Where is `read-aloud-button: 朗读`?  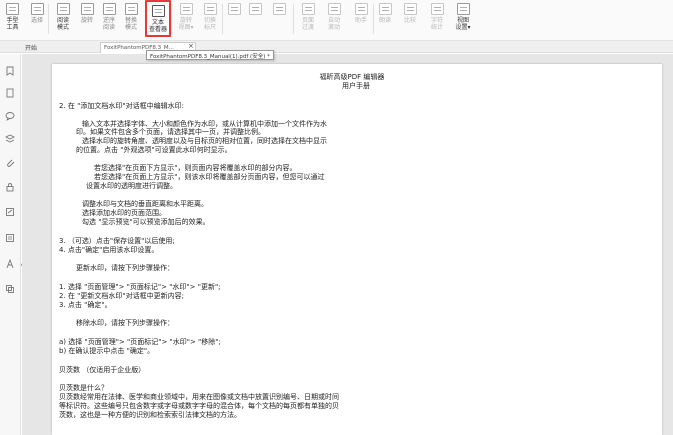
read-aloud-button: 朗读 is located at coordinates (385, 18).